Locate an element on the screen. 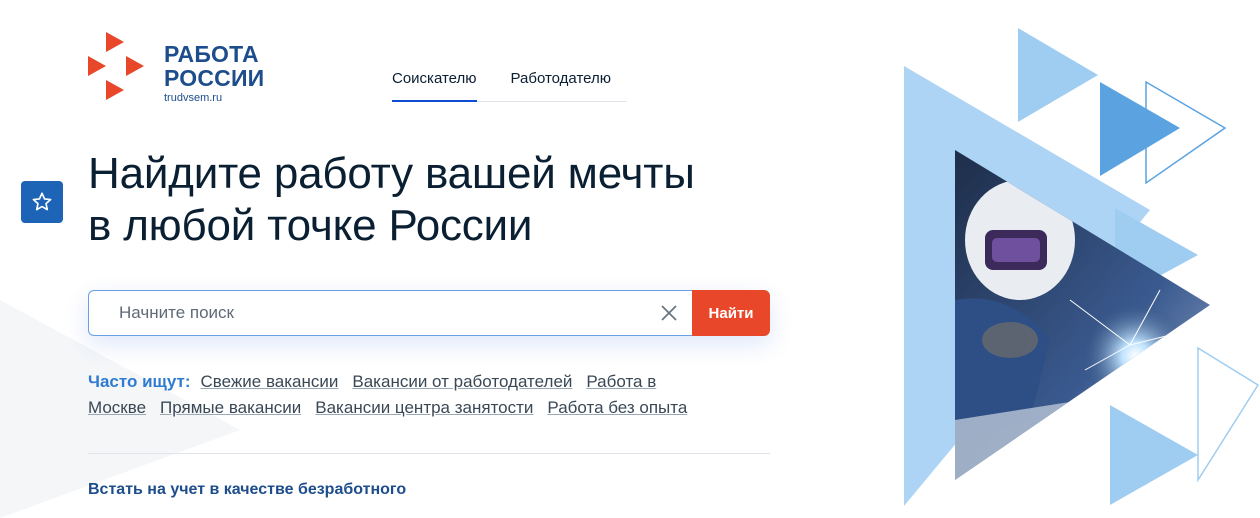  search-bar: Найти is located at coordinates (429, 313).